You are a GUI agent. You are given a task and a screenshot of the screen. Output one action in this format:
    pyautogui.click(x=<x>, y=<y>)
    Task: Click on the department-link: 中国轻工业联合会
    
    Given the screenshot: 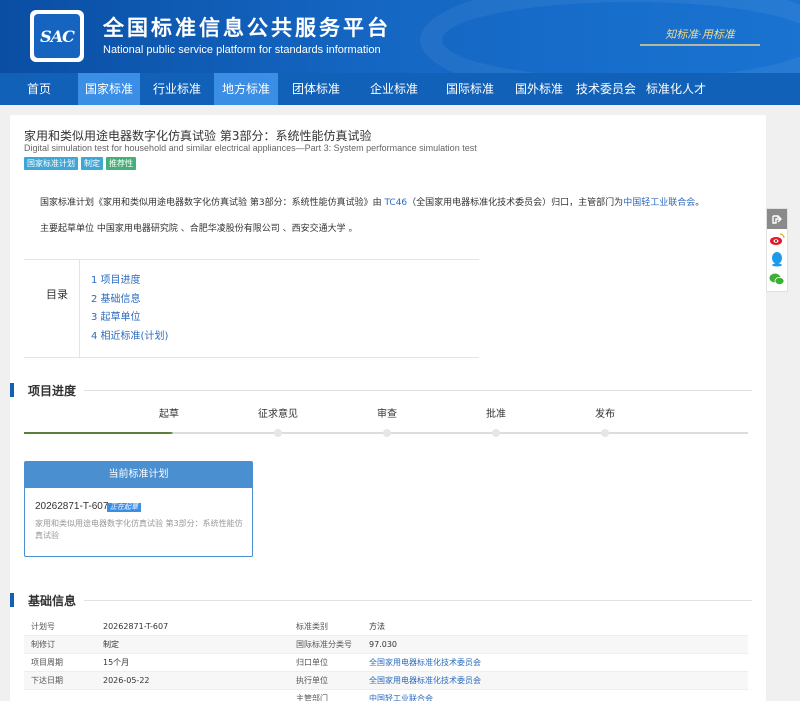 What is the action you would take?
    pyautogui.click(x=659, y=203)
    